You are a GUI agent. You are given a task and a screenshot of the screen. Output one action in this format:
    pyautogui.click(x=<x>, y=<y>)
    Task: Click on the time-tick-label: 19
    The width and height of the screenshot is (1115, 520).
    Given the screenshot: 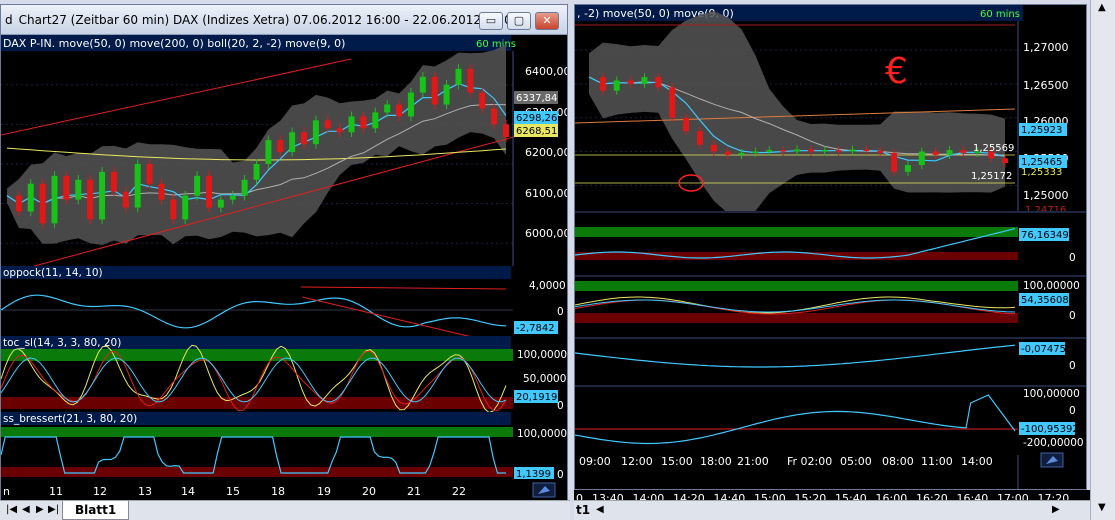 What is the action you would take?
    pyautogui.click(x=324, y=491)
    